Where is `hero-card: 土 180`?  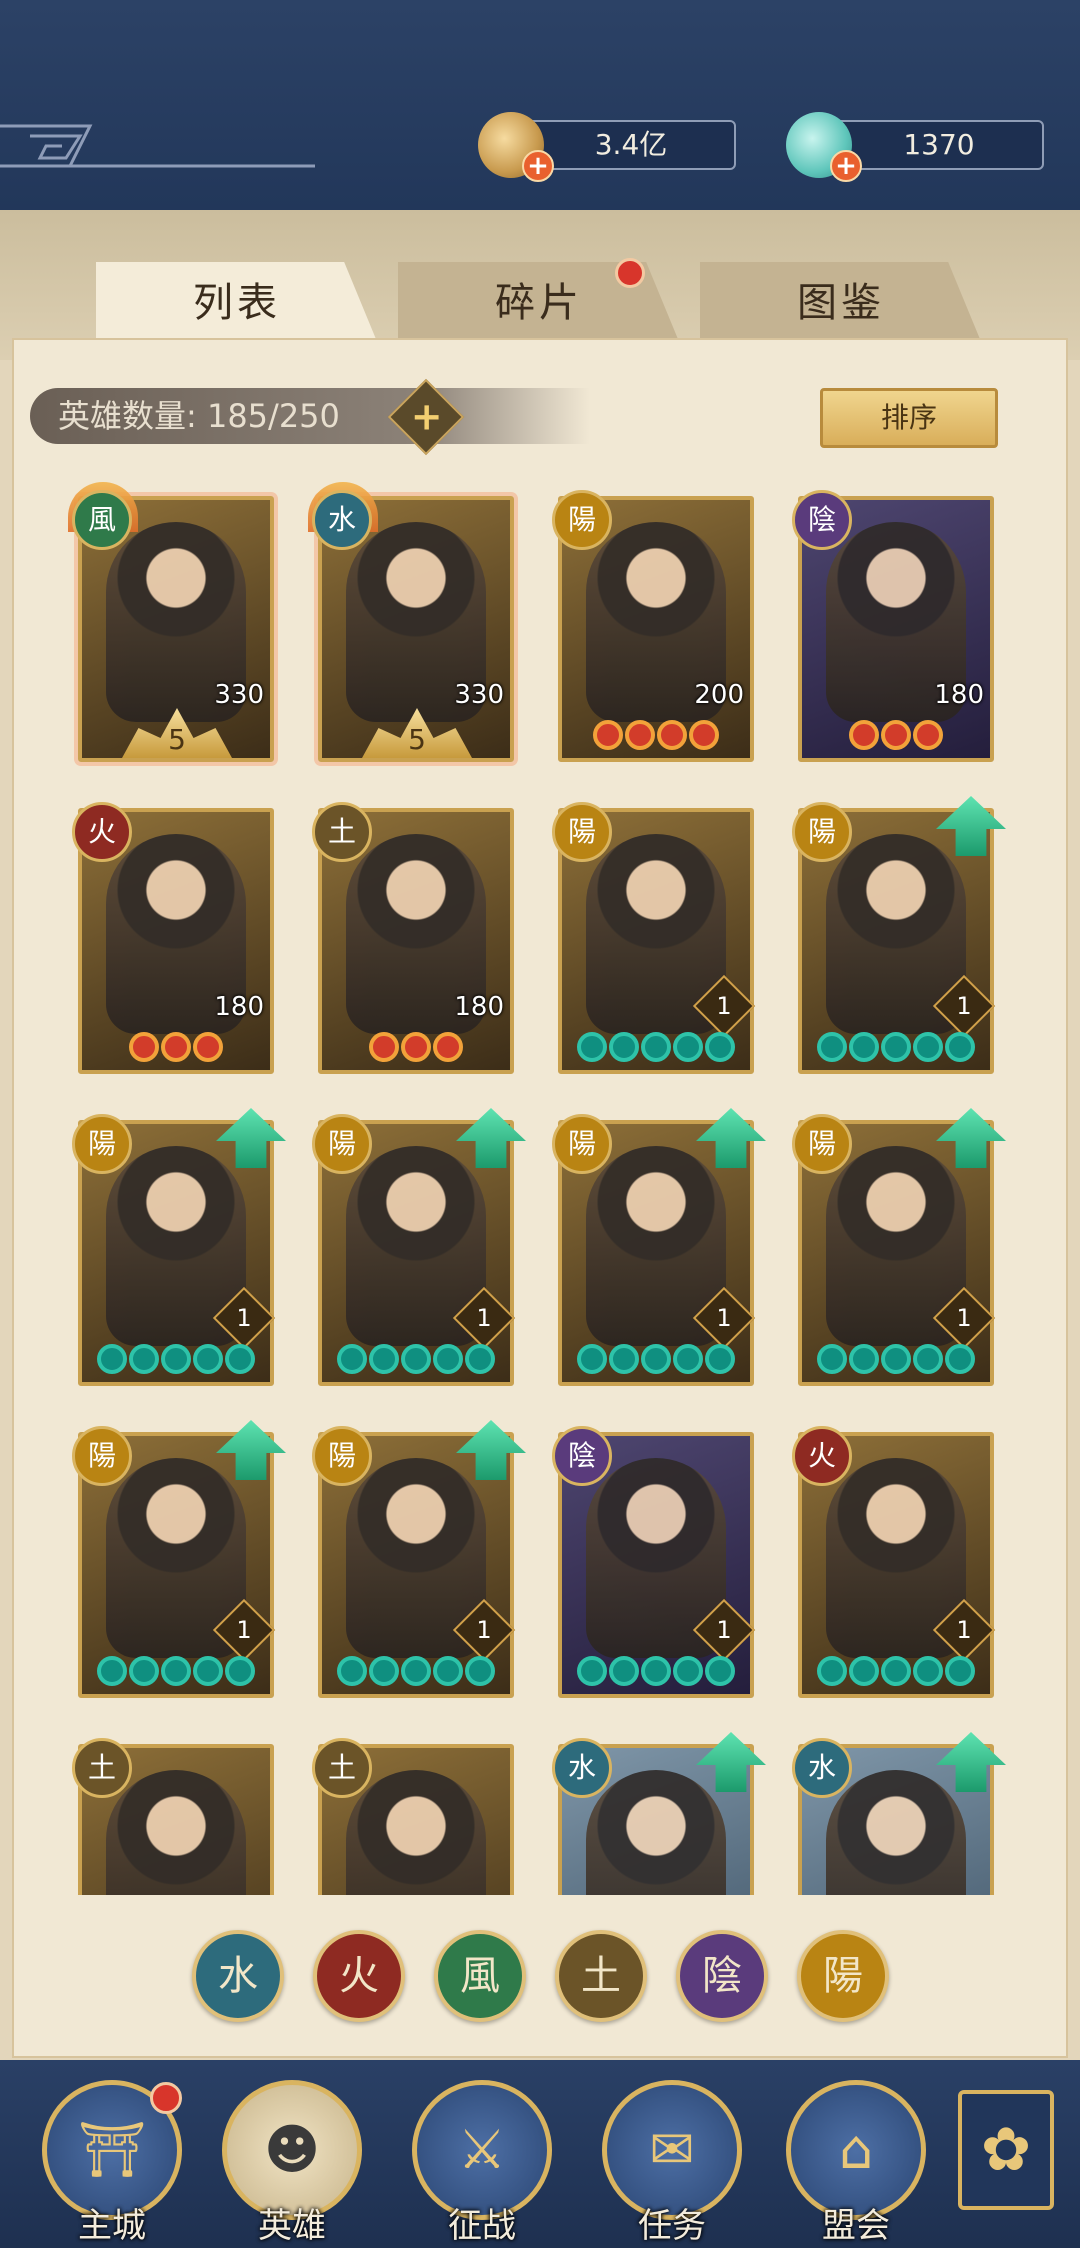 hero-card: 土 180 is located at coordinates (413, 938).